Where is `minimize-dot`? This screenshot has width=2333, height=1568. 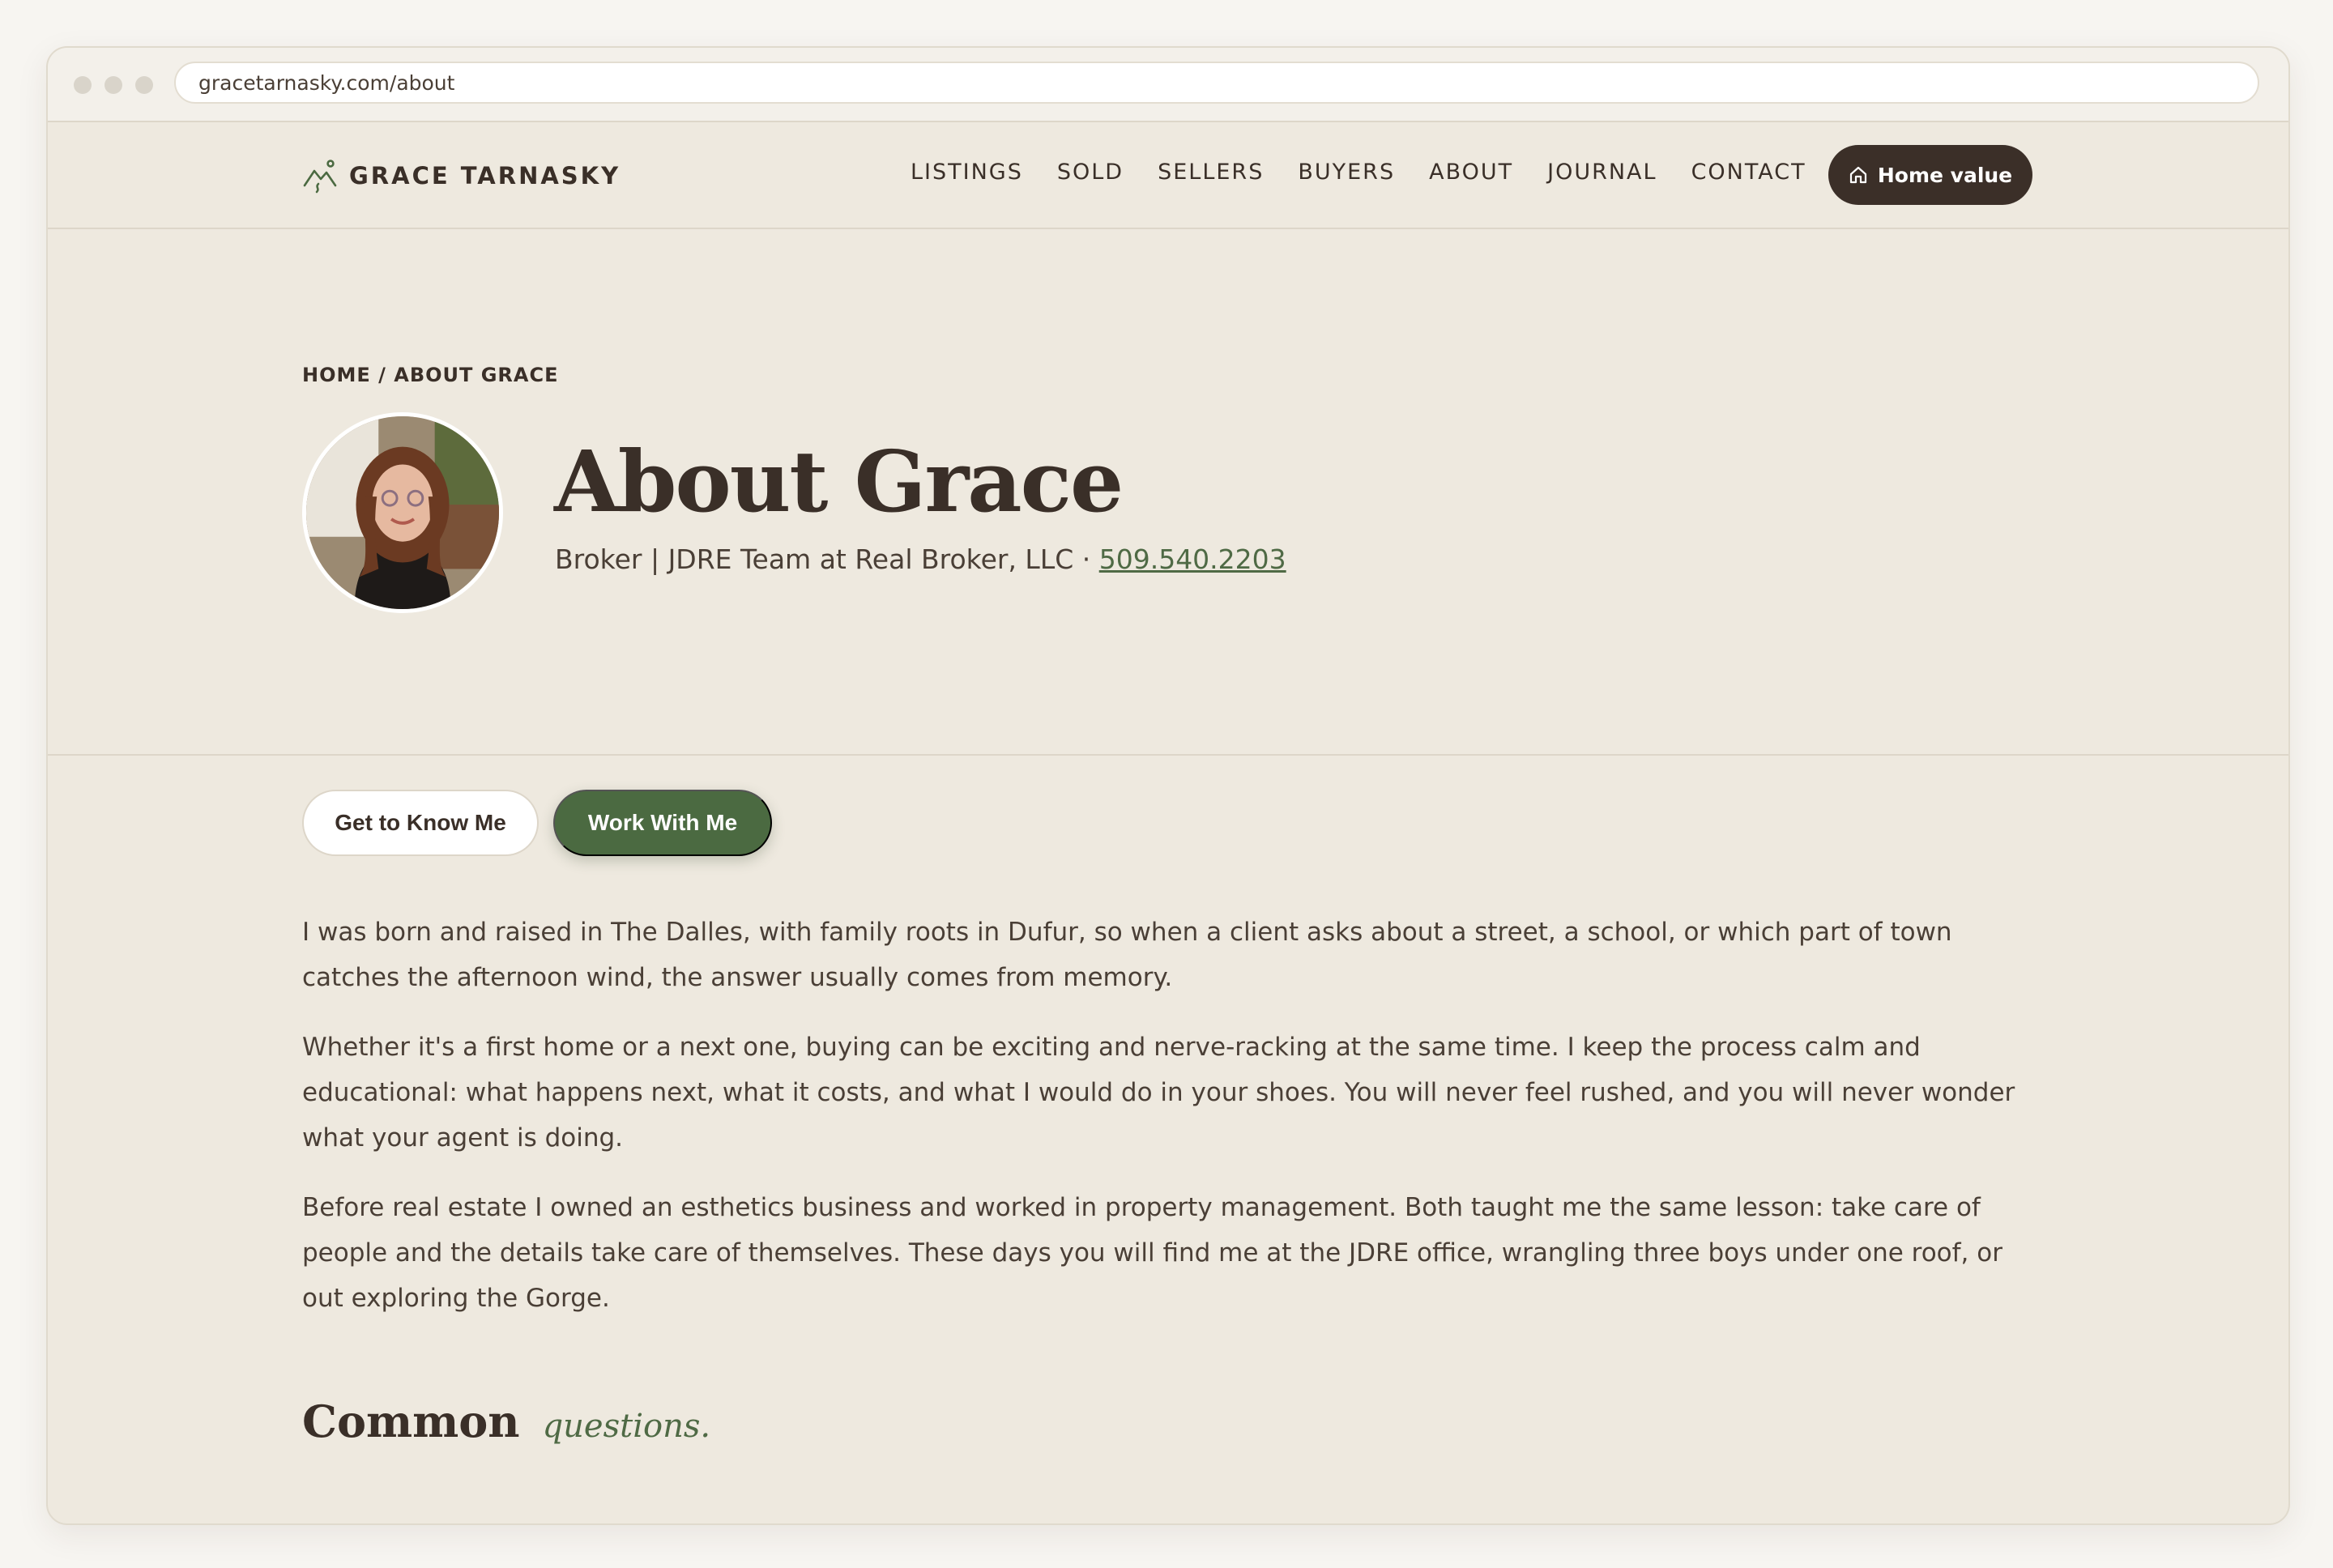 minimize-dot is located at coordinates (113, 85).